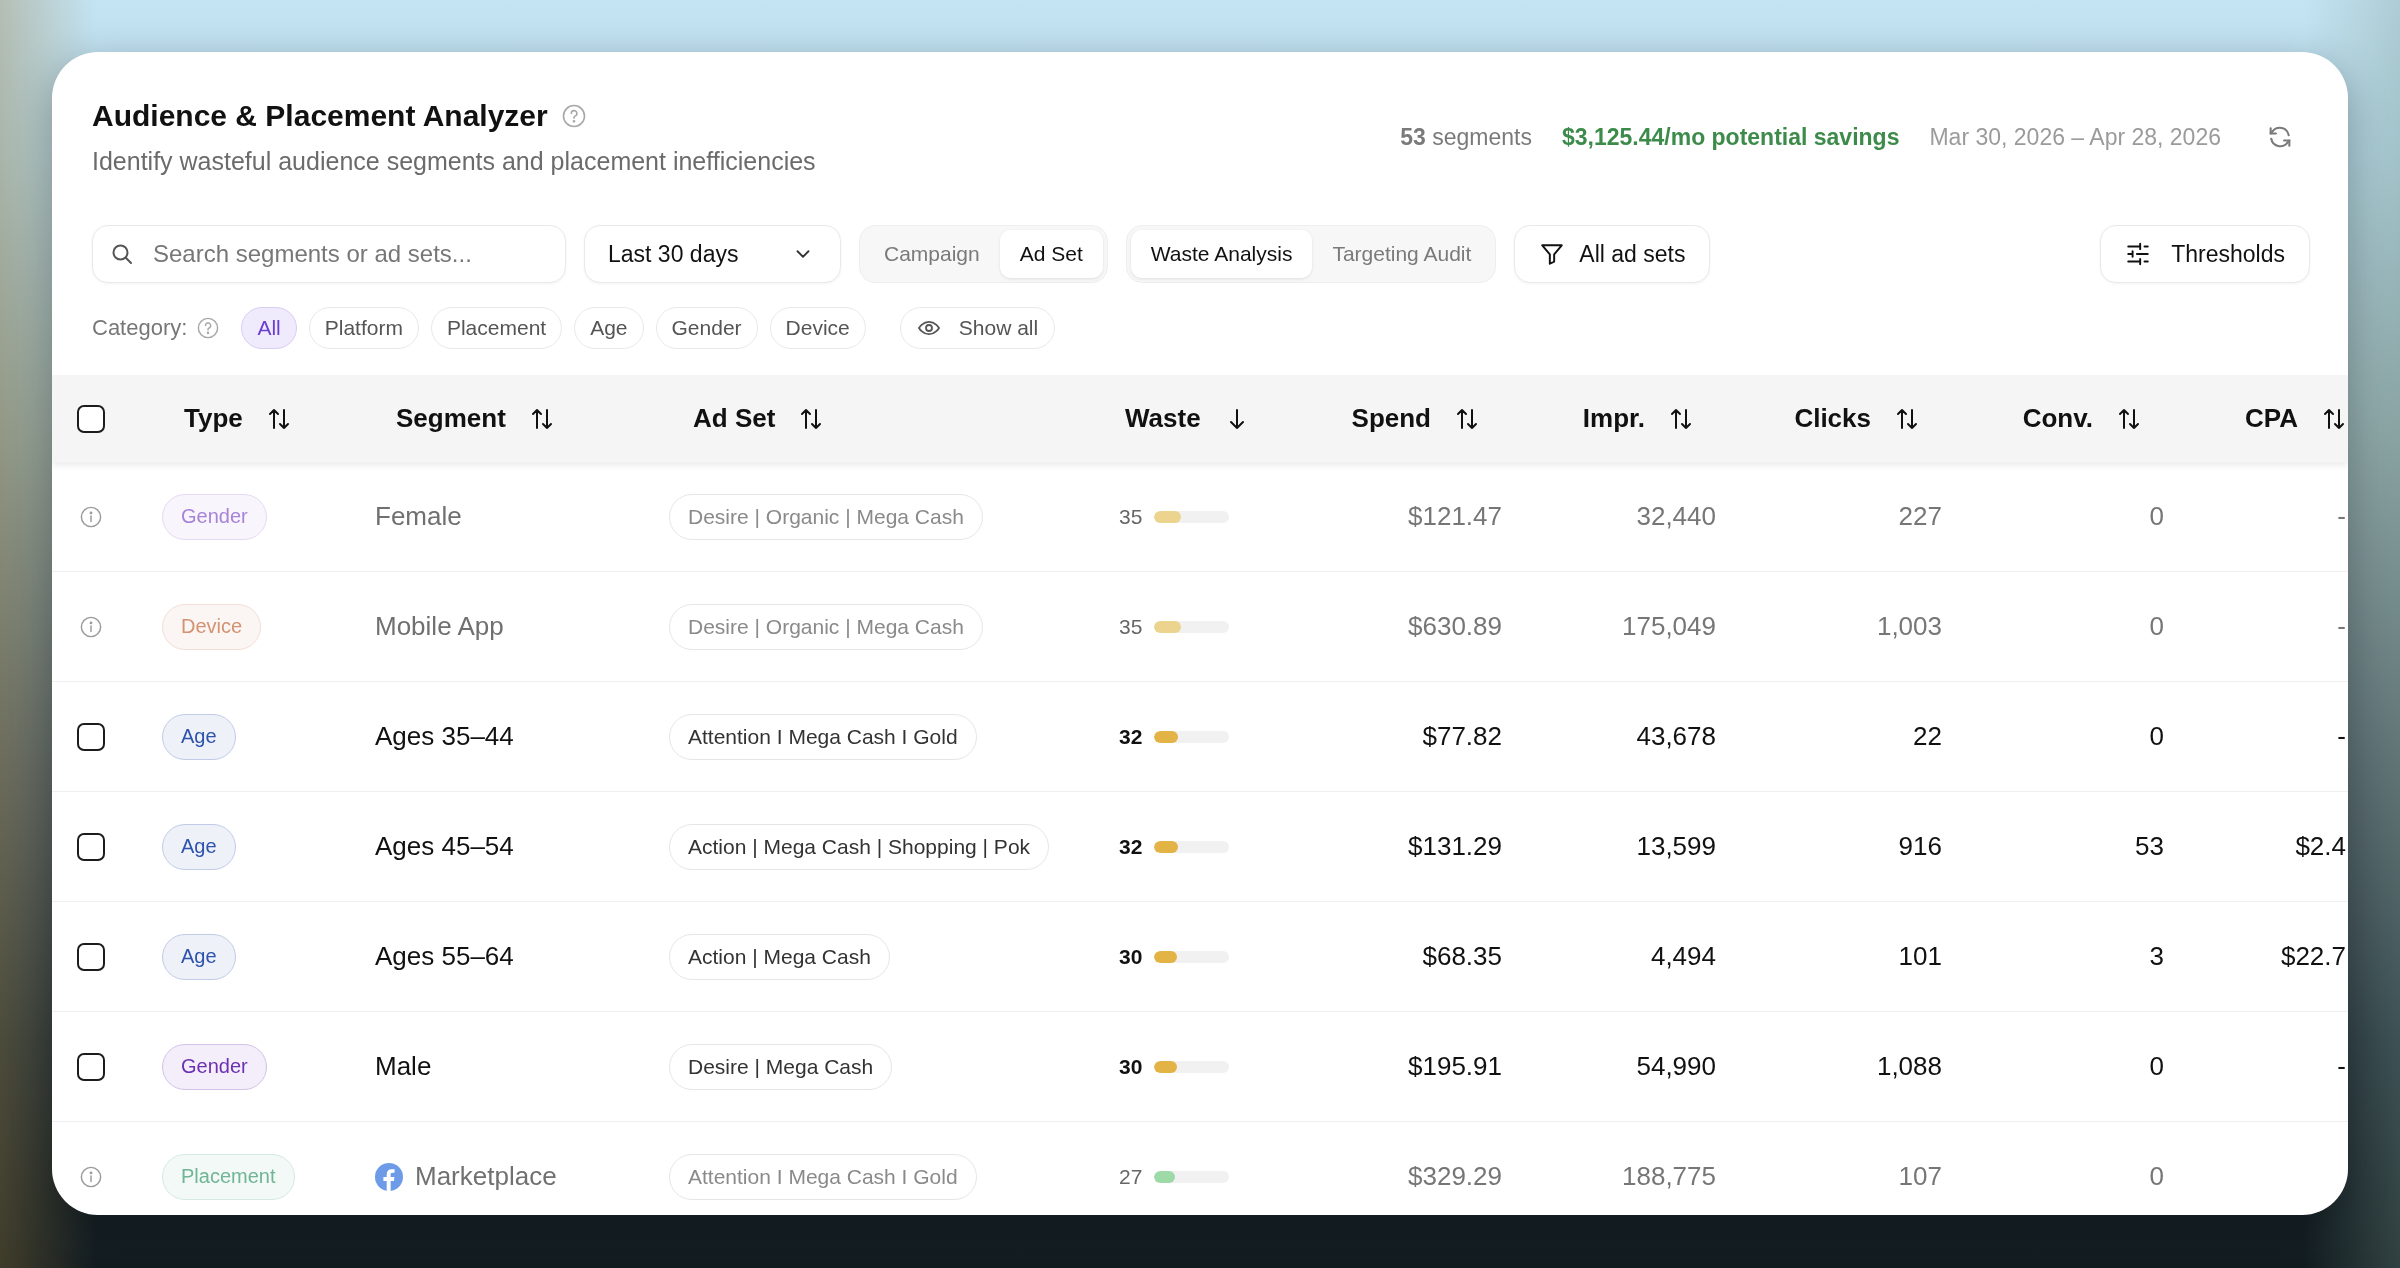 This screenshot has width=2400, height=1268. What do you see at coordinates (1730, 137) in the screenshot?
I see `savings-amount: $3,125.44/mo potential savings` at bounding box center [1730, 137].